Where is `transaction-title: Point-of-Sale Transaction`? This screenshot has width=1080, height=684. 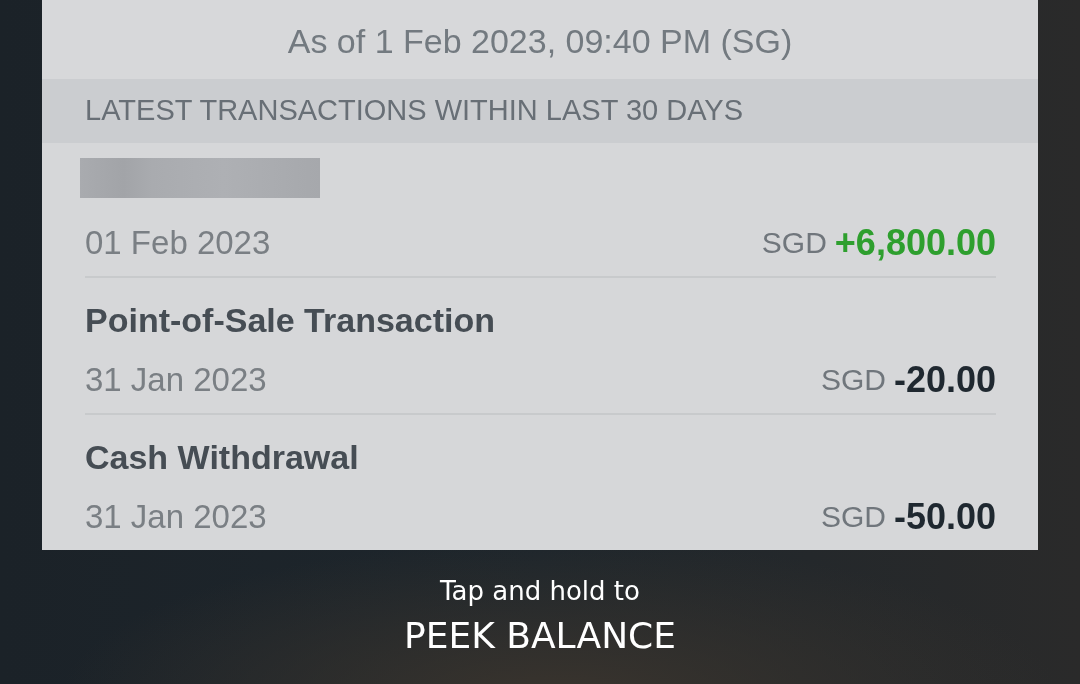 transaction-title: Point-of-Sale Transaction is located at coordinates (290, 320).